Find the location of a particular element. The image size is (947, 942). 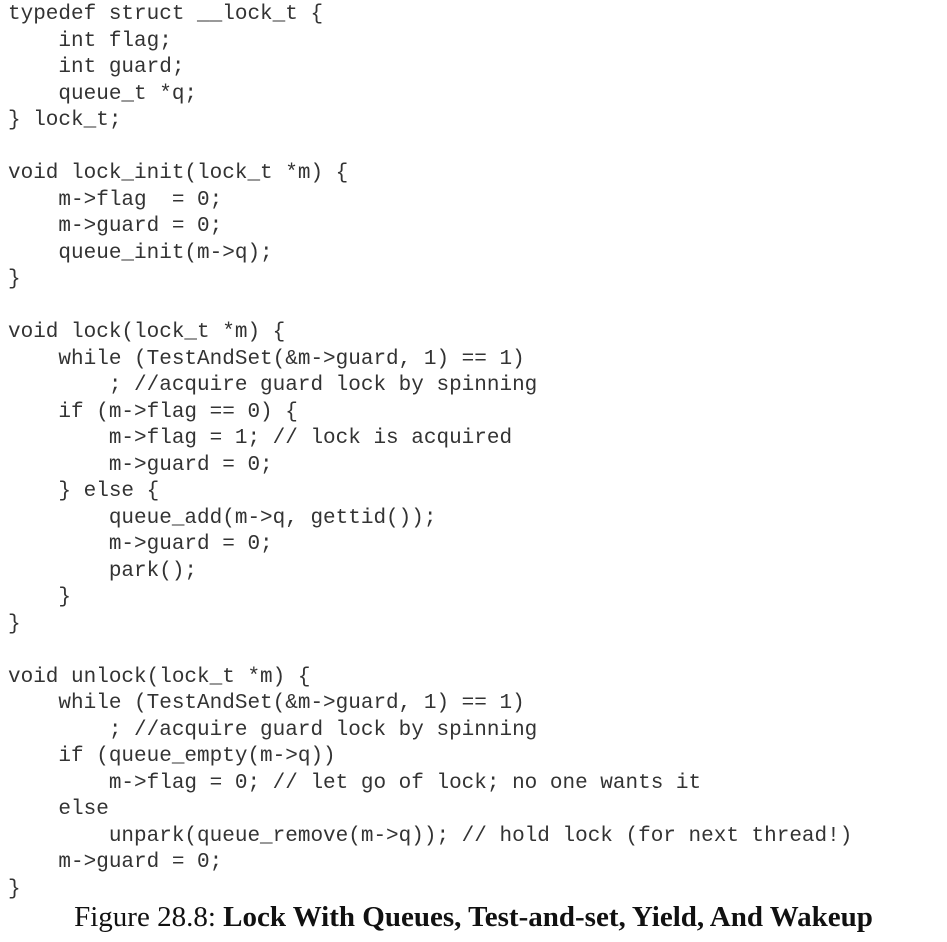

code-line: queue_add(m->q, gettid()); is located at coordinates (222, 518).